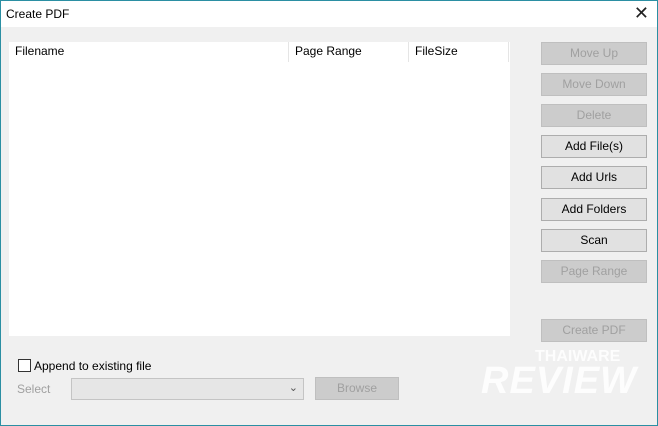 The height and width of the screenshot is (426, 658). Describe the element at coordinates (559, 381) in the screenshot. I see `watermark-main-text: REVIEW` at that location.